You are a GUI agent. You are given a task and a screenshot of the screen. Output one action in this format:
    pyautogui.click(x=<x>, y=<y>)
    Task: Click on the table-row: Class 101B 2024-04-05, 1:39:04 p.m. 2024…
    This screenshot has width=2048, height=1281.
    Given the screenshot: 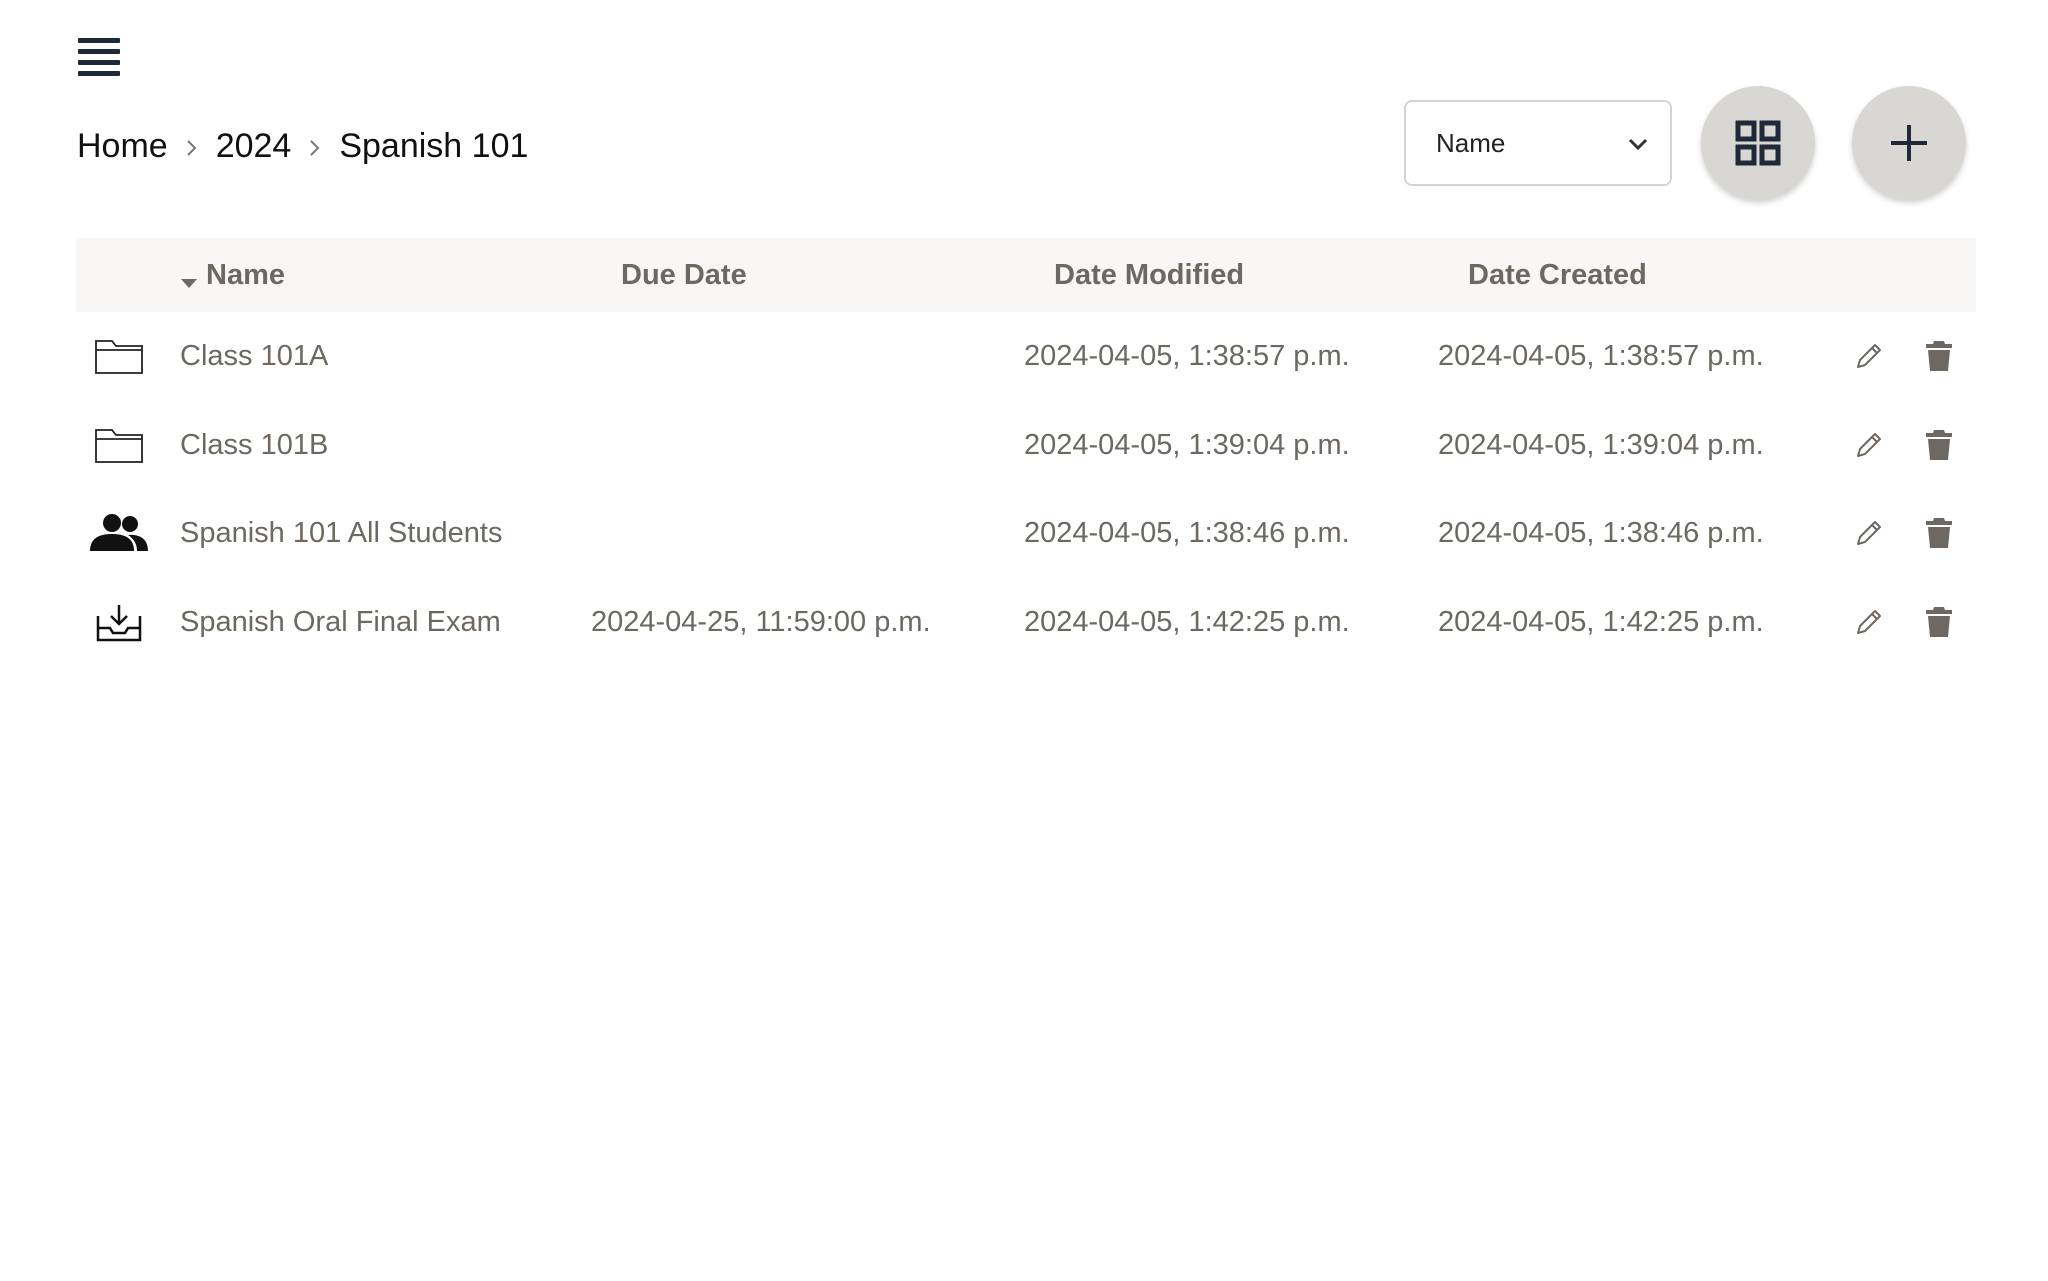 What is the action you would take?
    pyautogui.click(x=1026, y=445)
    